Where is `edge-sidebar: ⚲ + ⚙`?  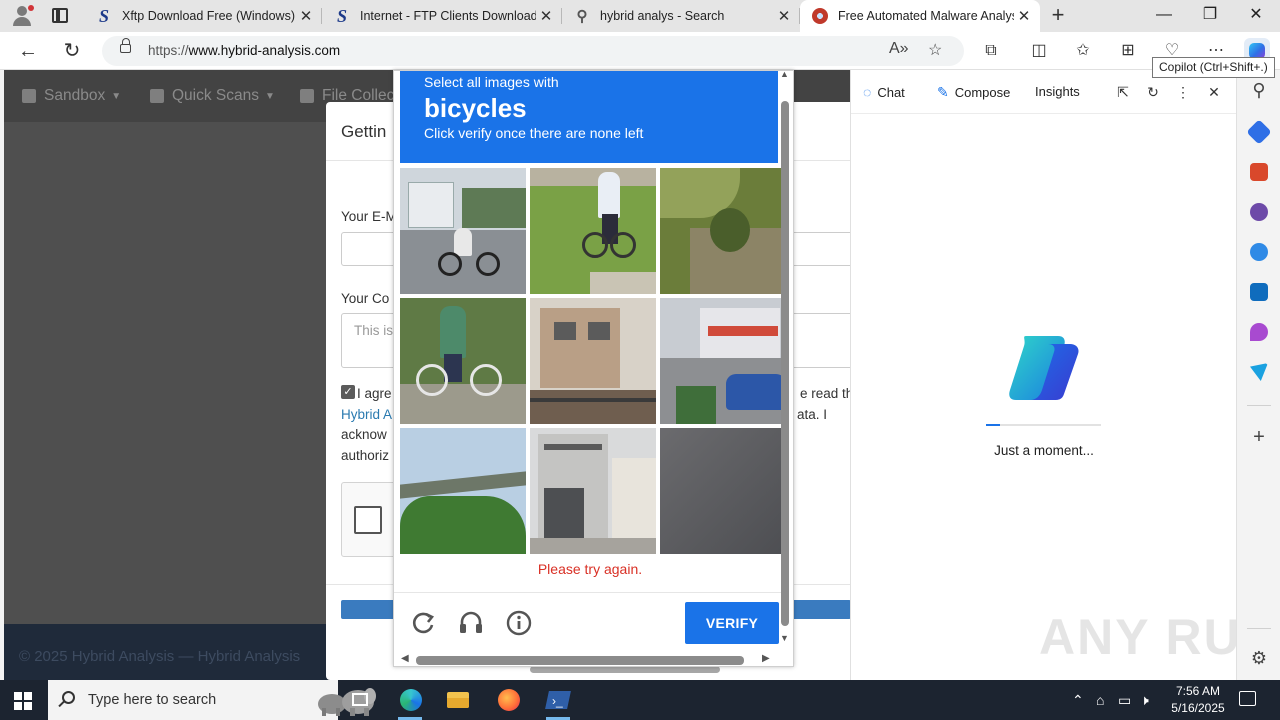 edge-sidebar: ⚲ + ⚙ is located at coordinates (1258, 375).